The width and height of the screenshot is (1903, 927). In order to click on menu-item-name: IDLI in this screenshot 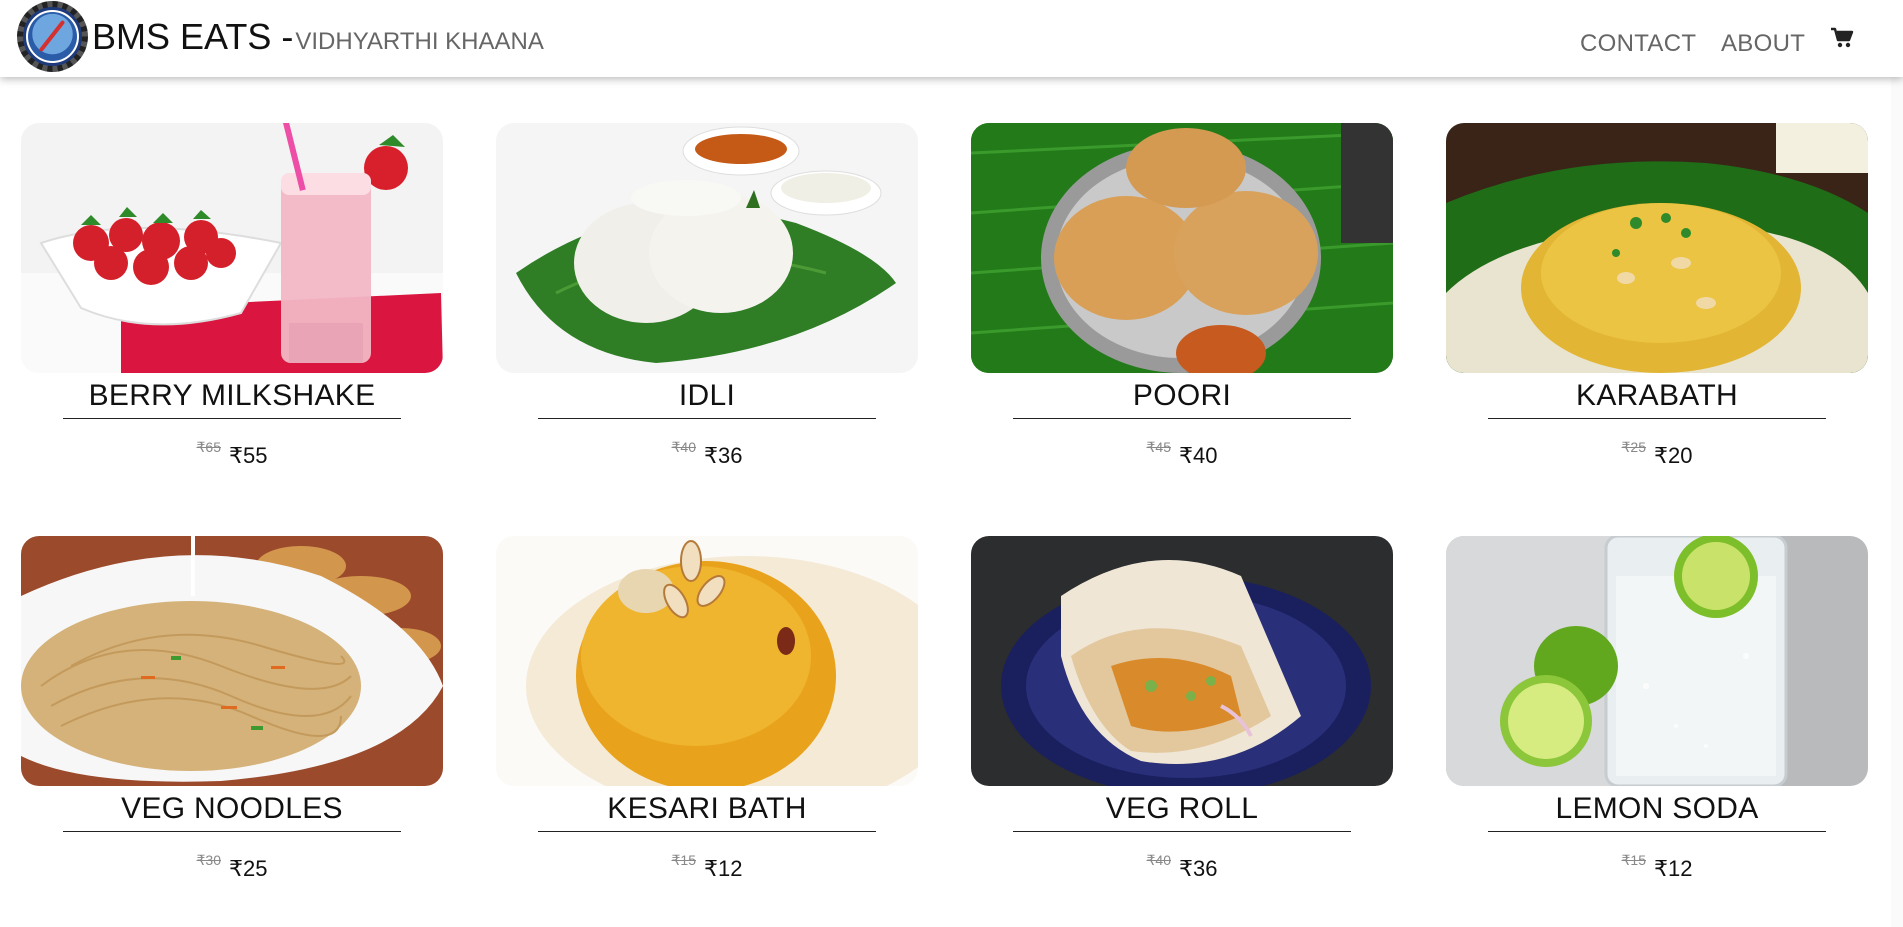, I will do `click(707, 395)`.